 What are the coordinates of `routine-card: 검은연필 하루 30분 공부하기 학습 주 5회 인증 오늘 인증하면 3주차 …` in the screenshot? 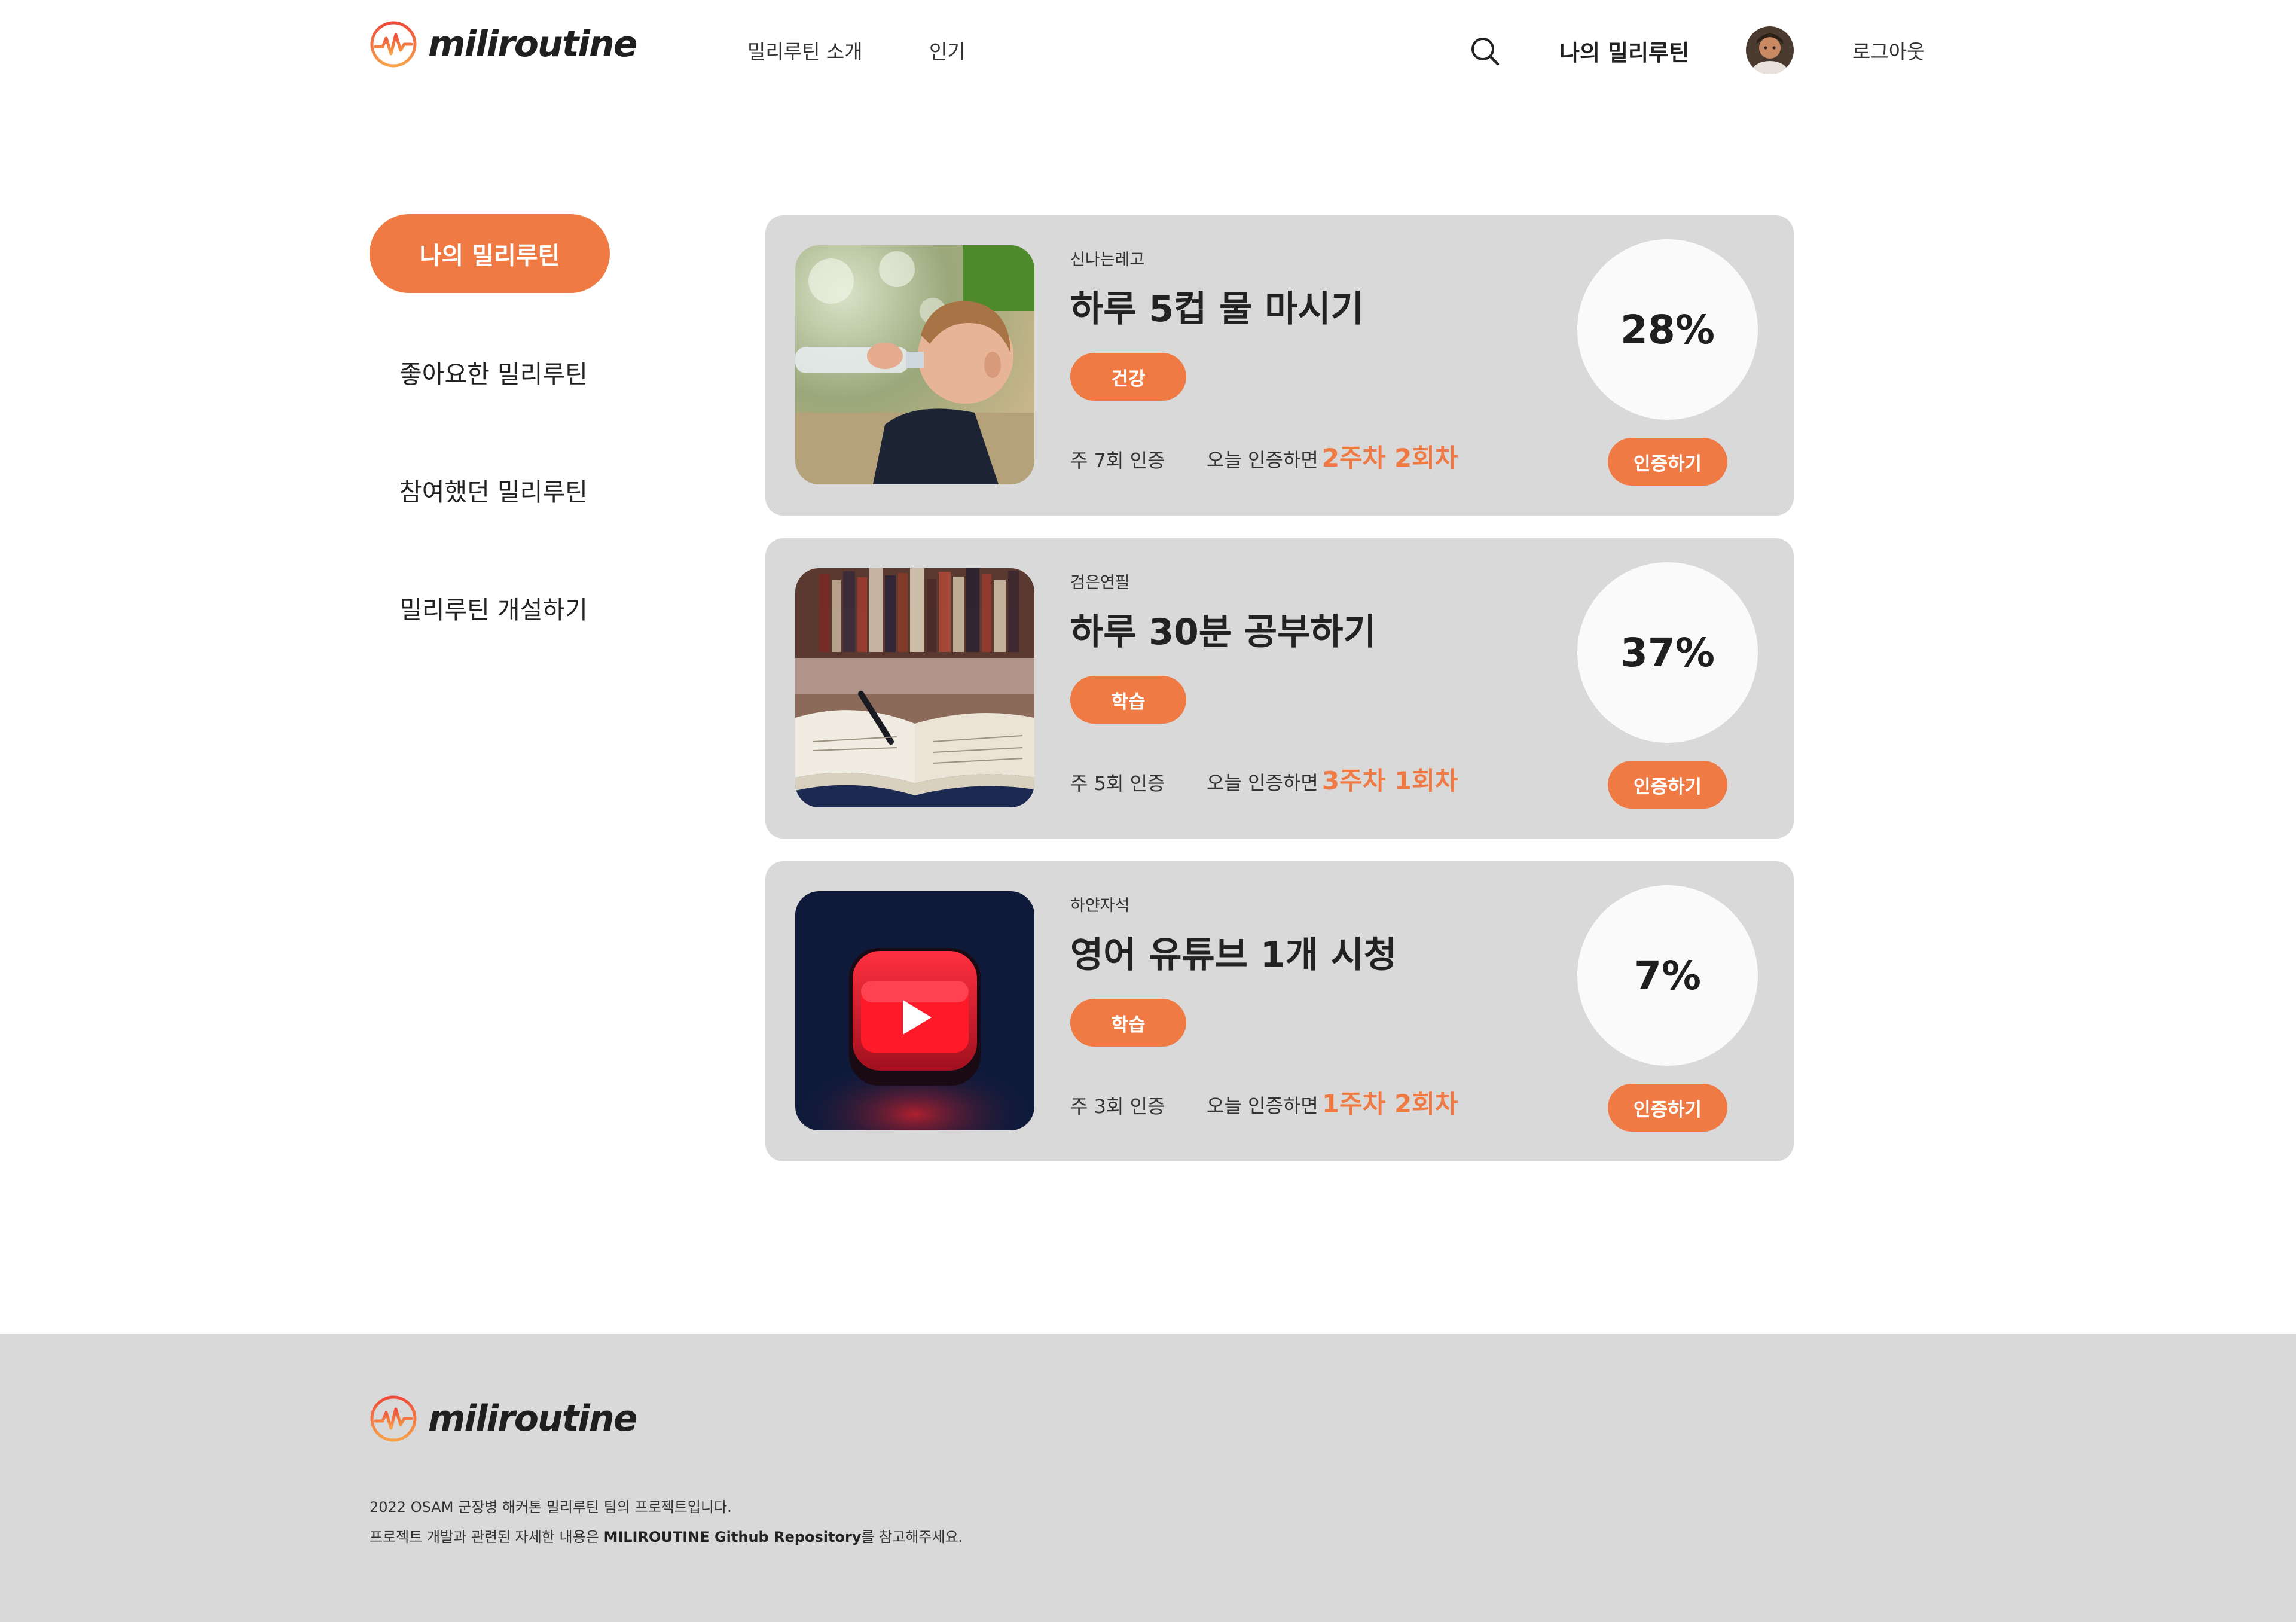 It's located at (1279, 688).